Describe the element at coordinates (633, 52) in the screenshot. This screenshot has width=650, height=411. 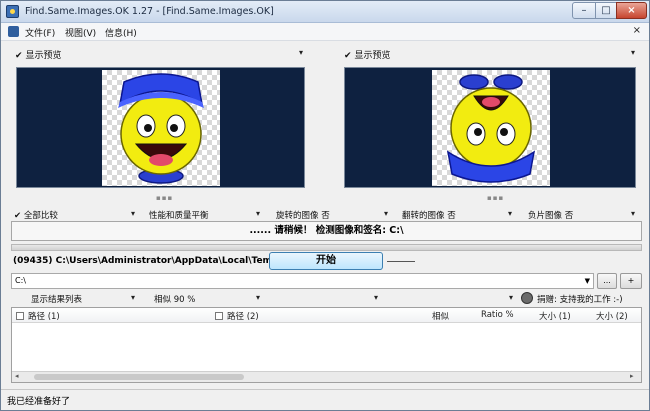
I see `right-preview-dropdown: ▾` at that location.